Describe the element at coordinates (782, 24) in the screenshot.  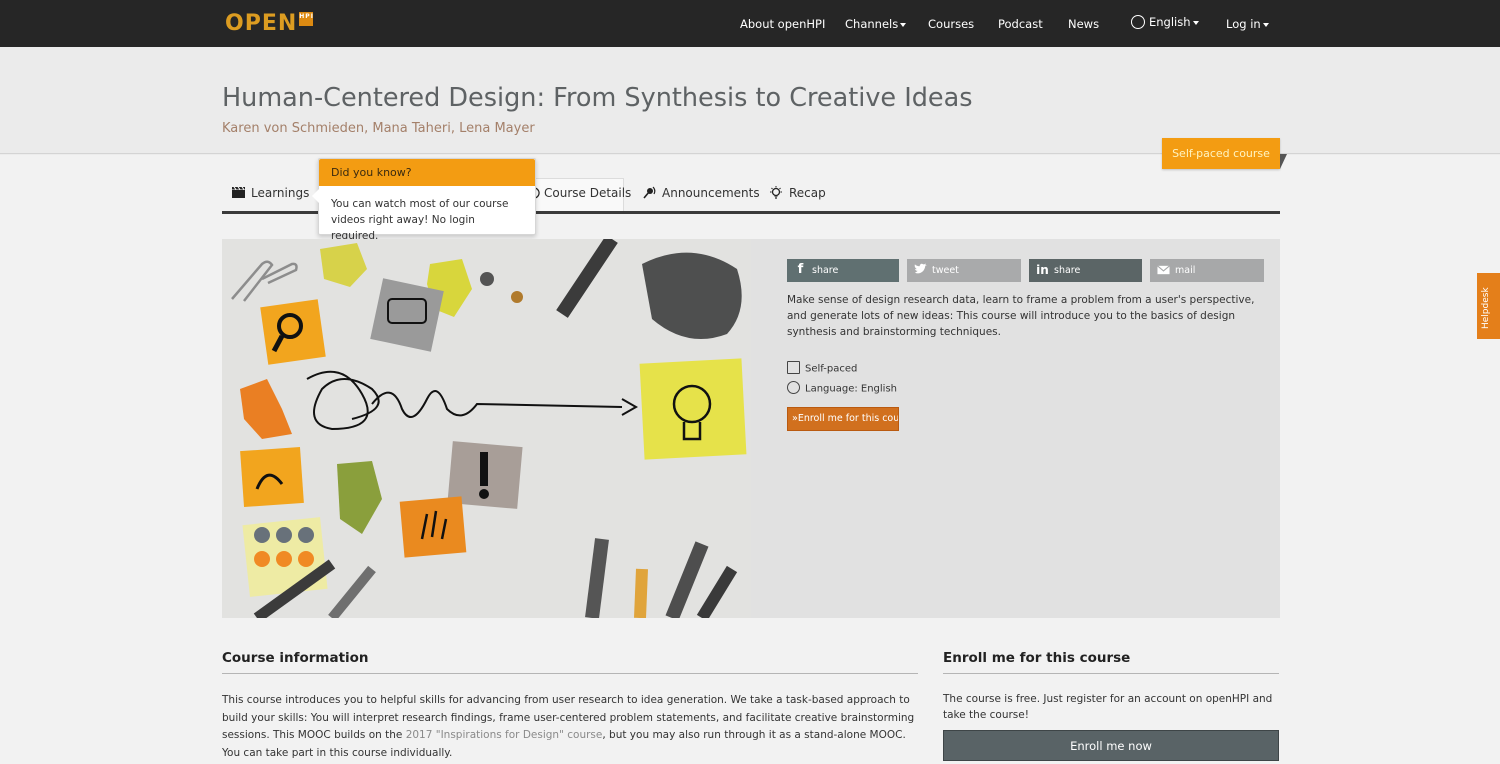
I see `nav-about: About openHPI` at that location.